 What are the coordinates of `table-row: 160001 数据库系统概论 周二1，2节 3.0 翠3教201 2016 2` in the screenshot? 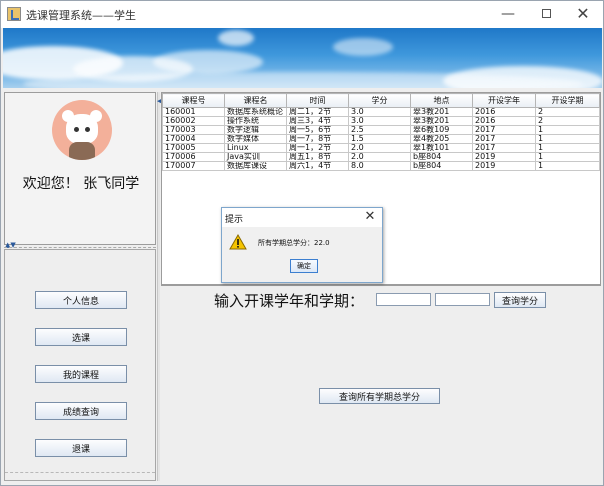 It's located at (381, 112).